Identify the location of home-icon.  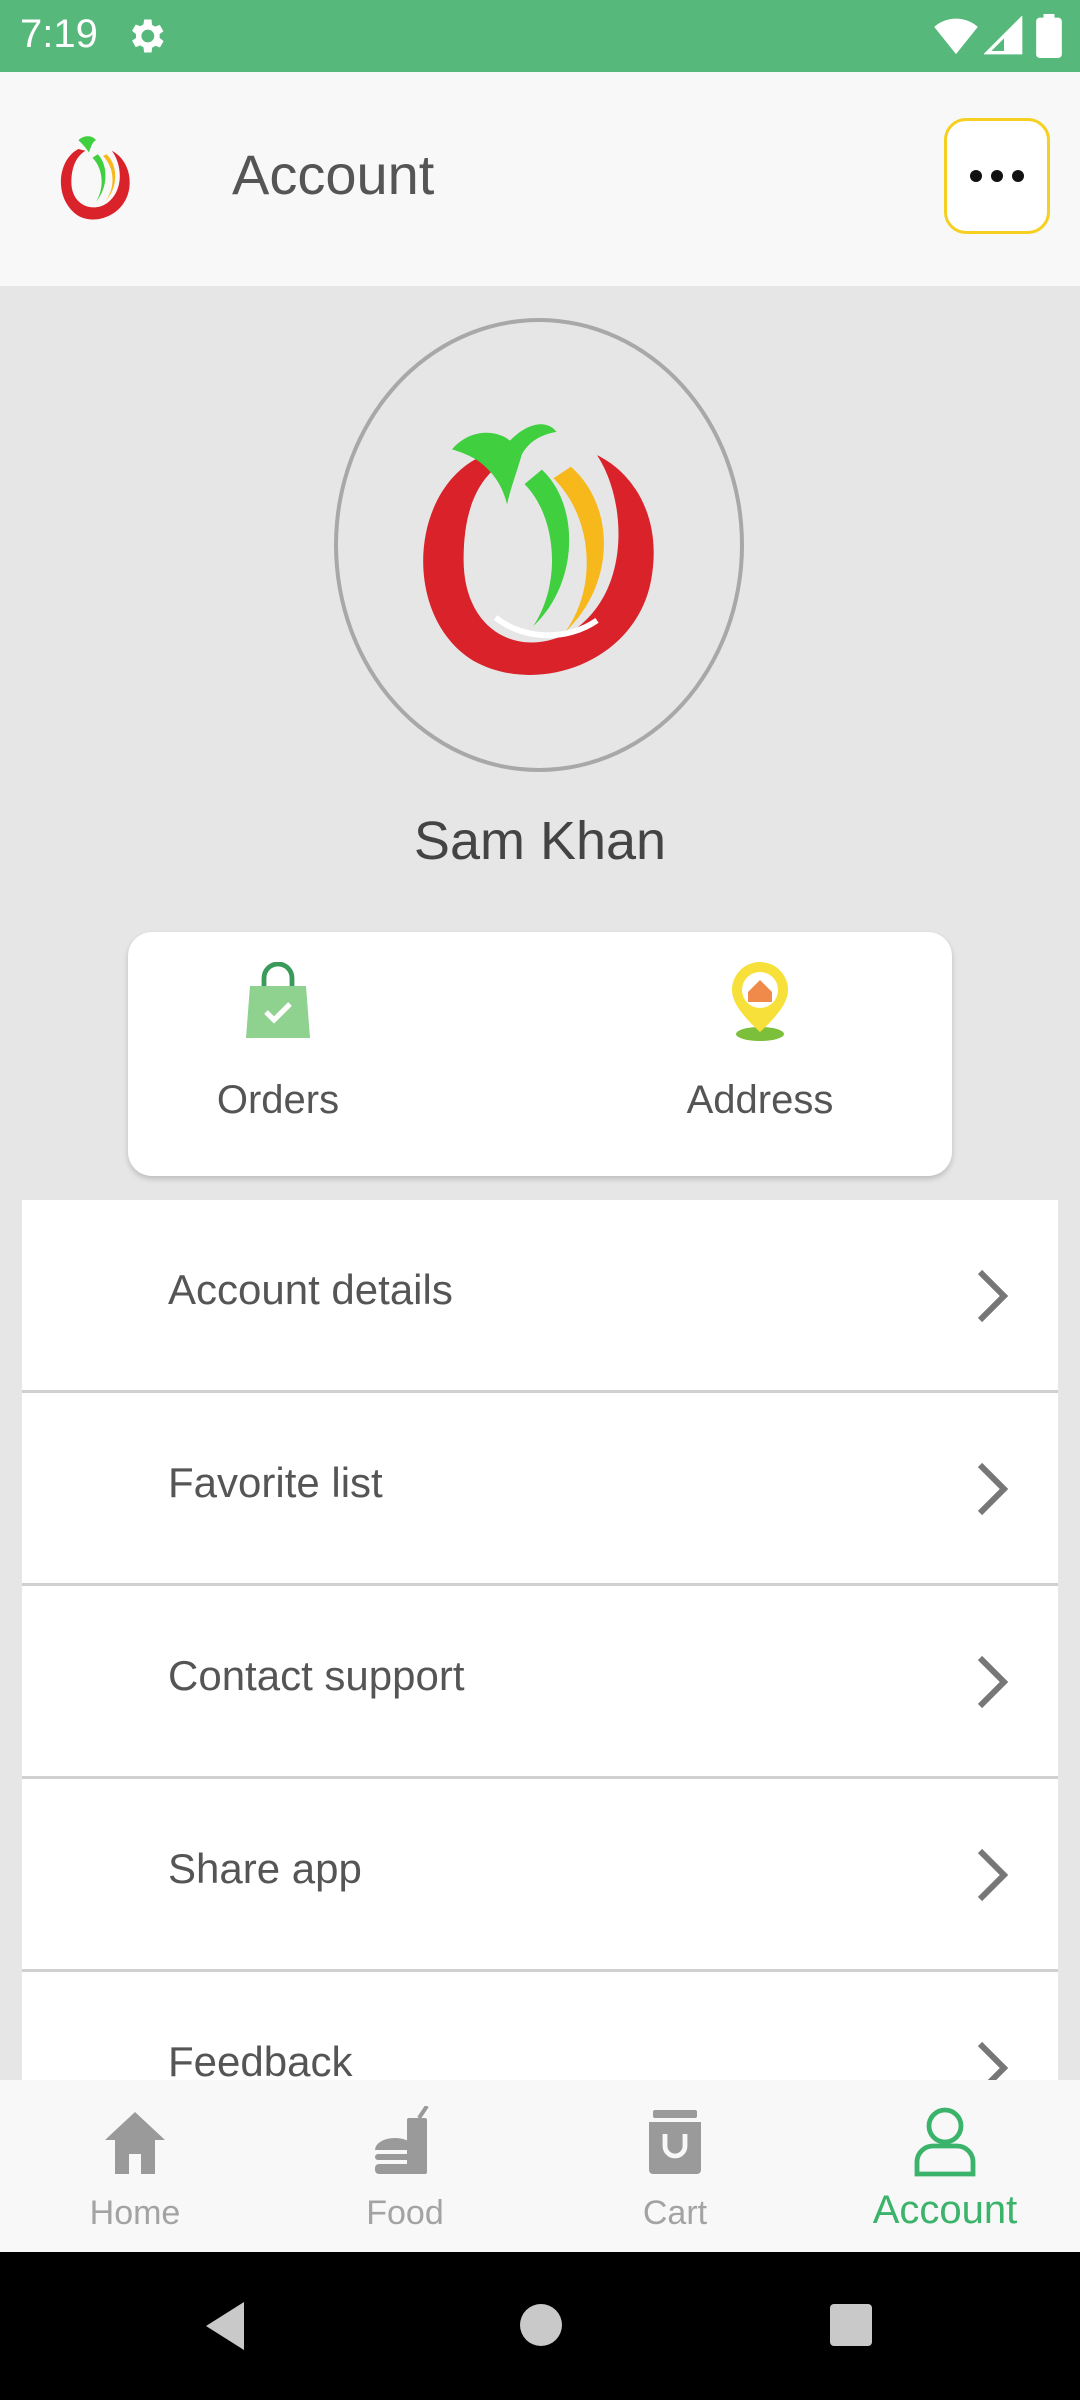
(135, 2143).